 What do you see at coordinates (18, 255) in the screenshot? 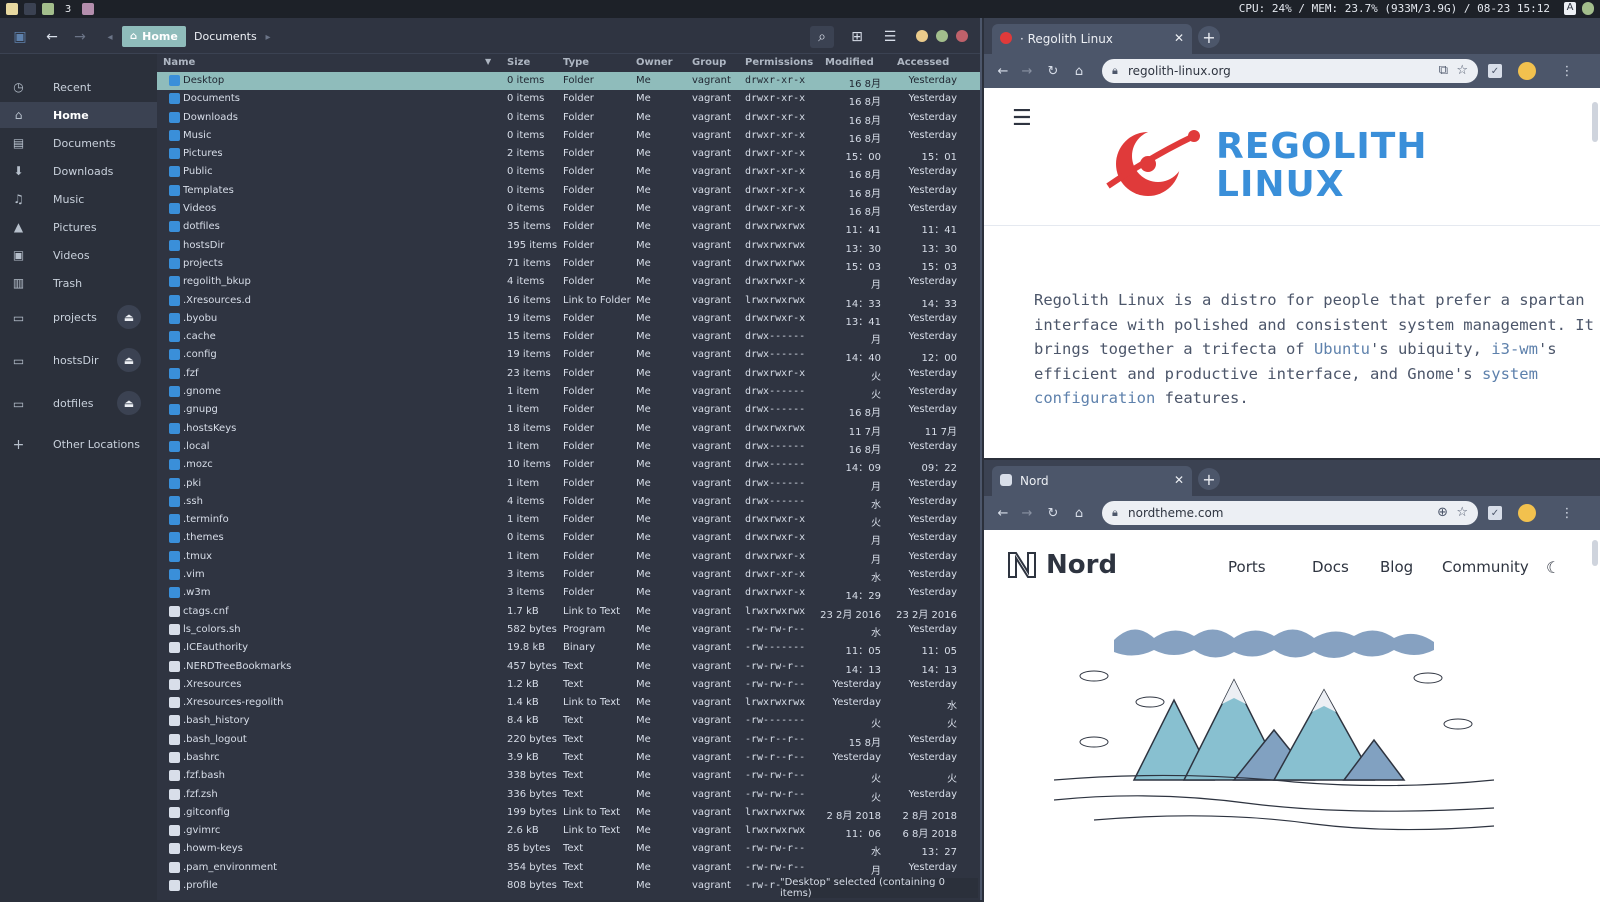
I see `camera-icon: ▣` at bounding box center [18, 255].